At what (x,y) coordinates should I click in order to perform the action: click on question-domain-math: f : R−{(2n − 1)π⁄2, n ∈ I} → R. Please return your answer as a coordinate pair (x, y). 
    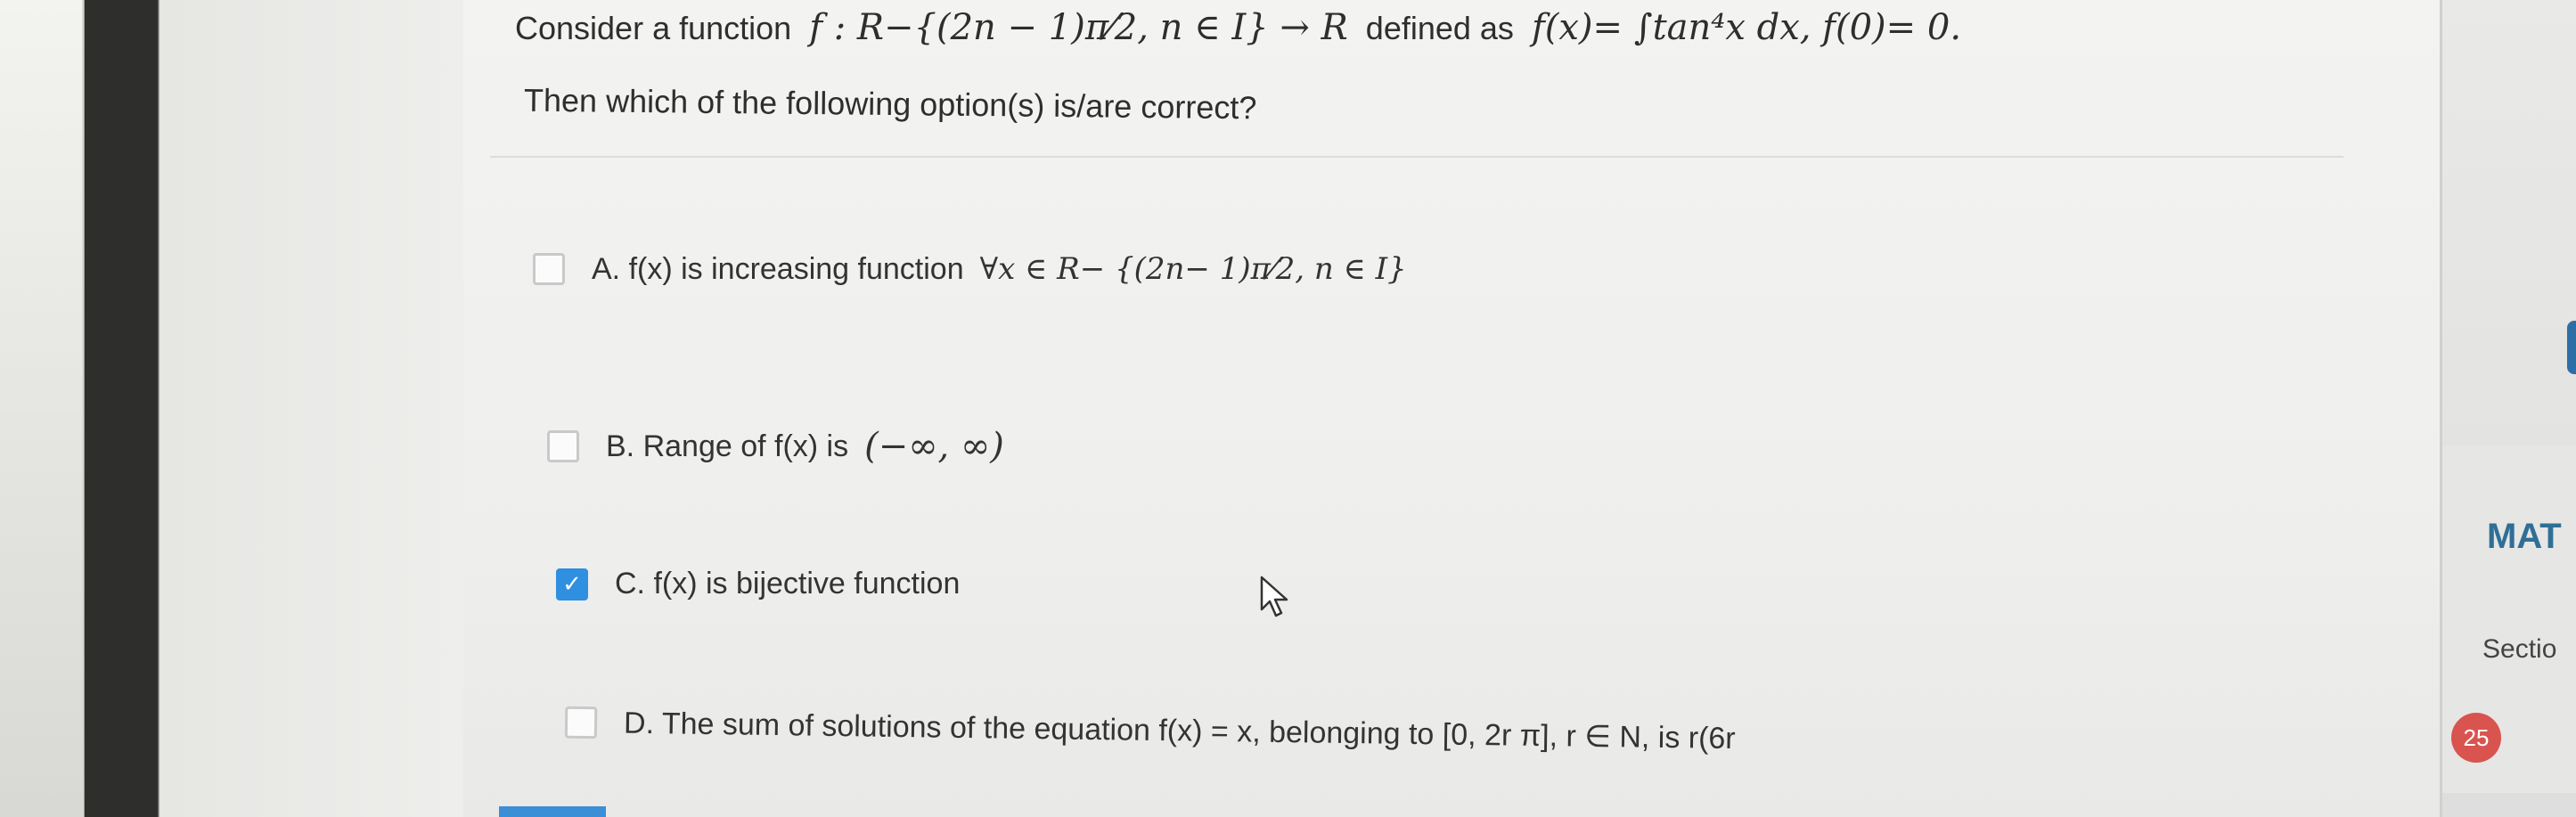
    Looking at the image, I should click on (1078, 27).